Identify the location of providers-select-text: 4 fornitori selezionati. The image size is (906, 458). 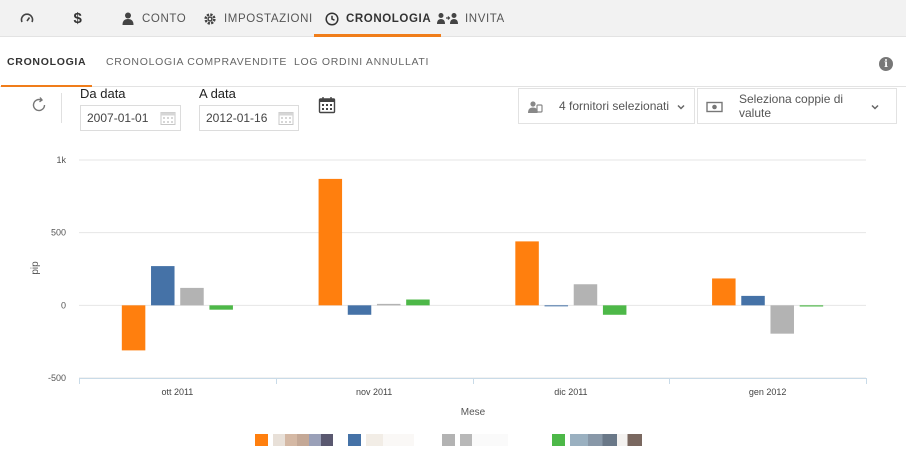
(614, 106).